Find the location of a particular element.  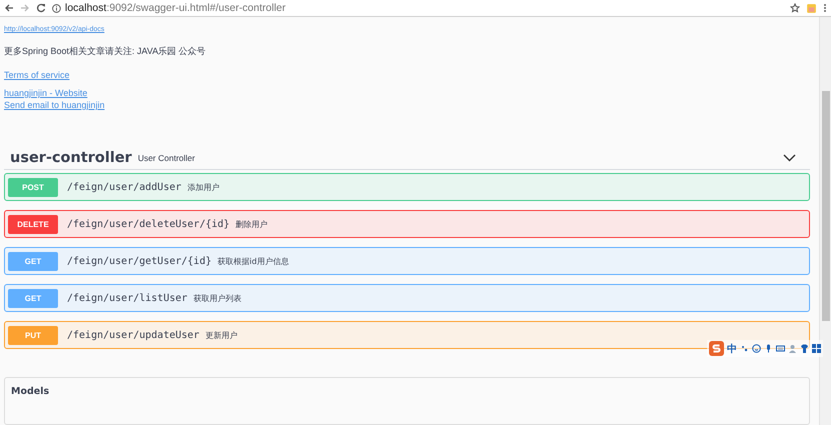

operation-row: GET /feign/user/listUser 获取用户列表 is located at coordinates (407, 298).